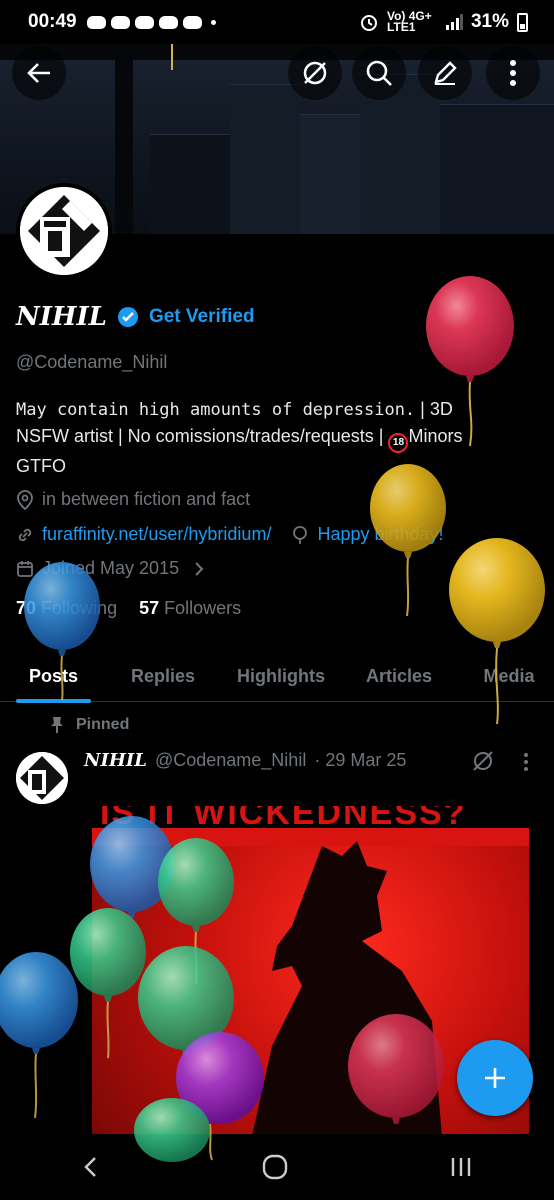 The width and height of the screenshot is (554, 1200). Describe the element at coordinates (25, 568) in the screenshot. I see `calendar-icon` at that location.